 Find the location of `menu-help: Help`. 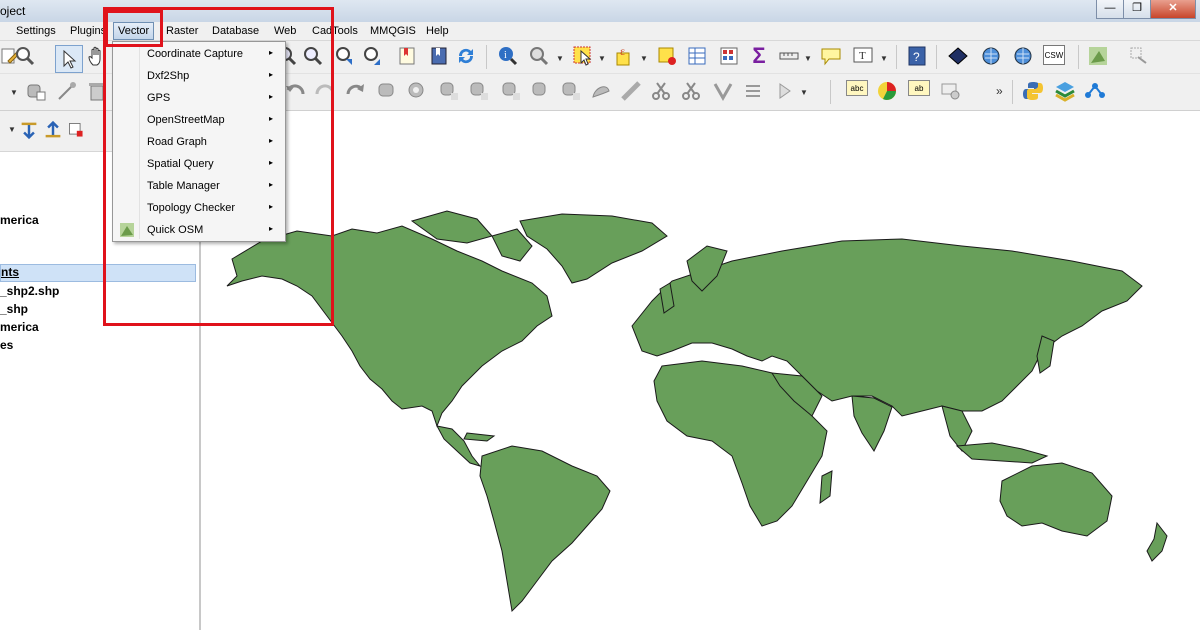

menu-help: Help is located at coordinates (437, 31).